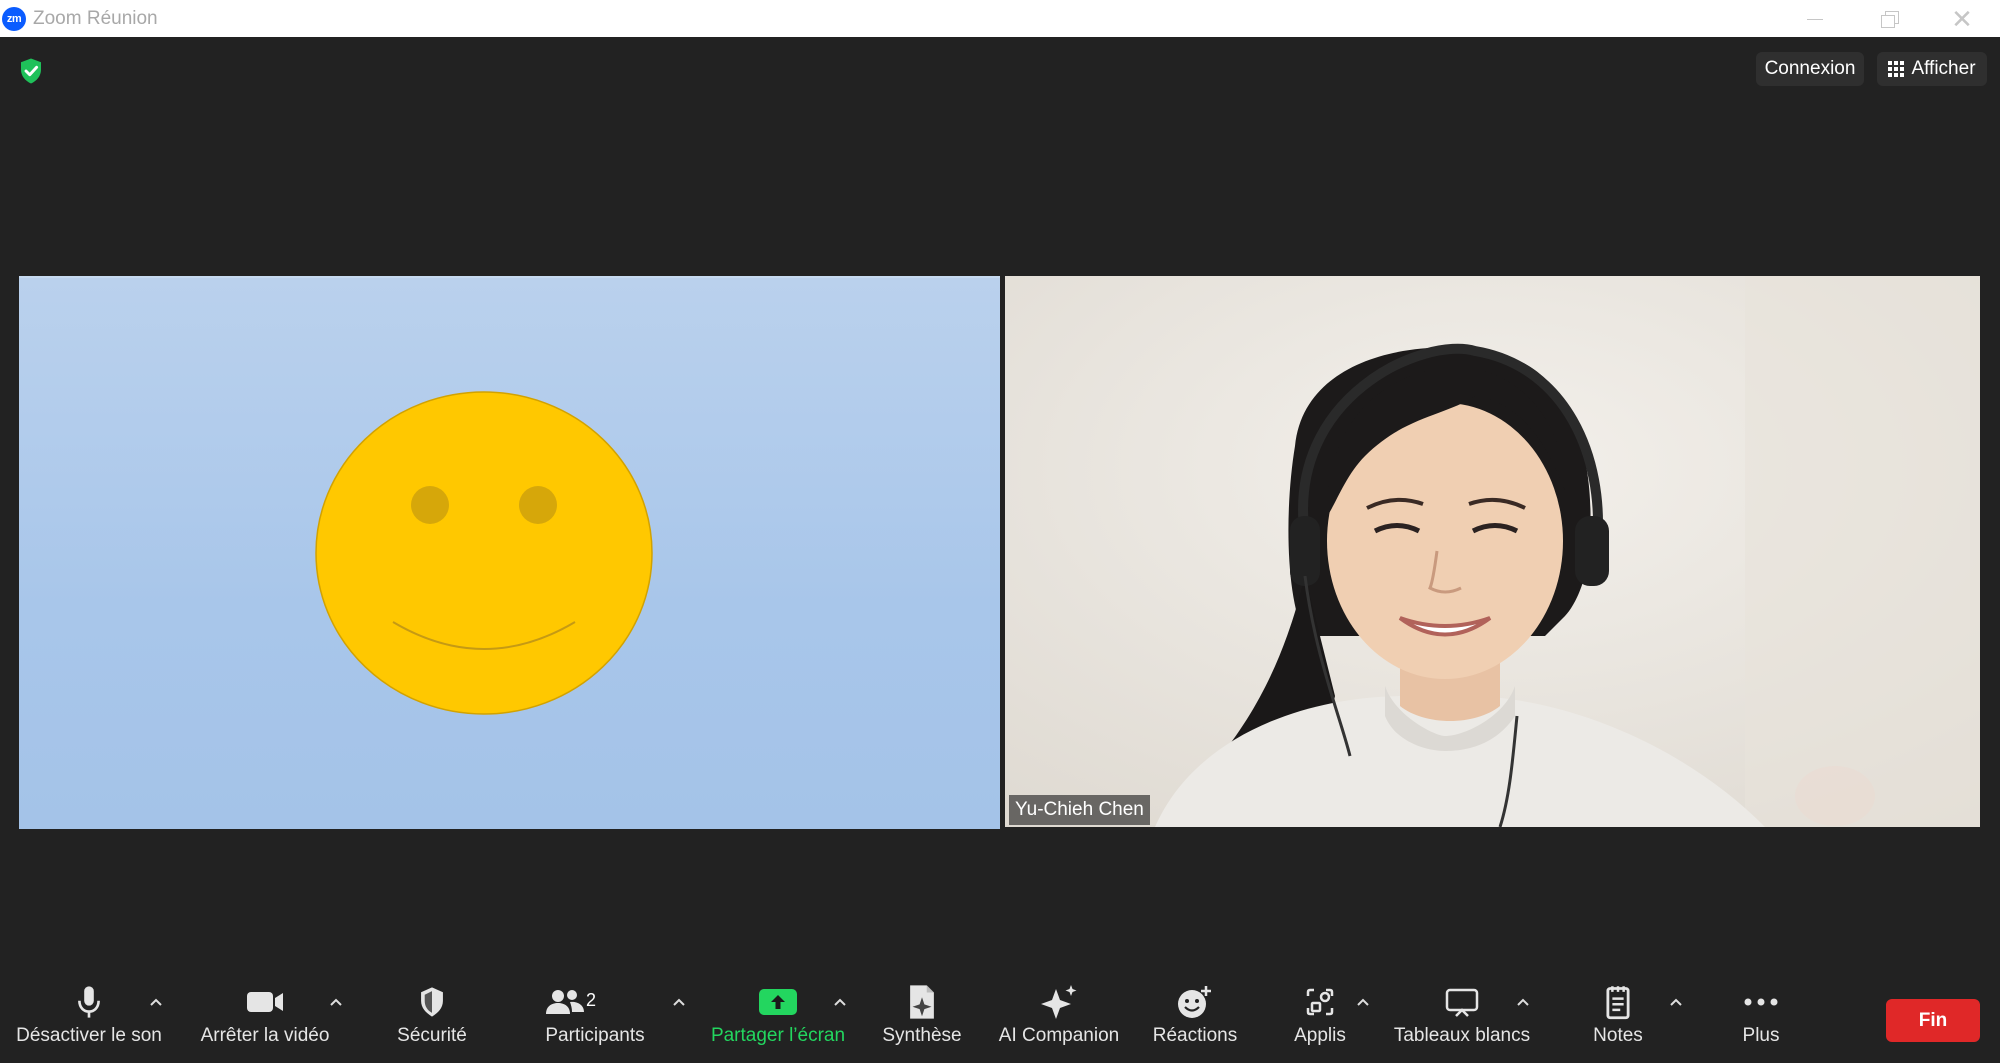 The image size is (2000, 1063). I want to click on more-button: Plus, so click(1761, 1021).